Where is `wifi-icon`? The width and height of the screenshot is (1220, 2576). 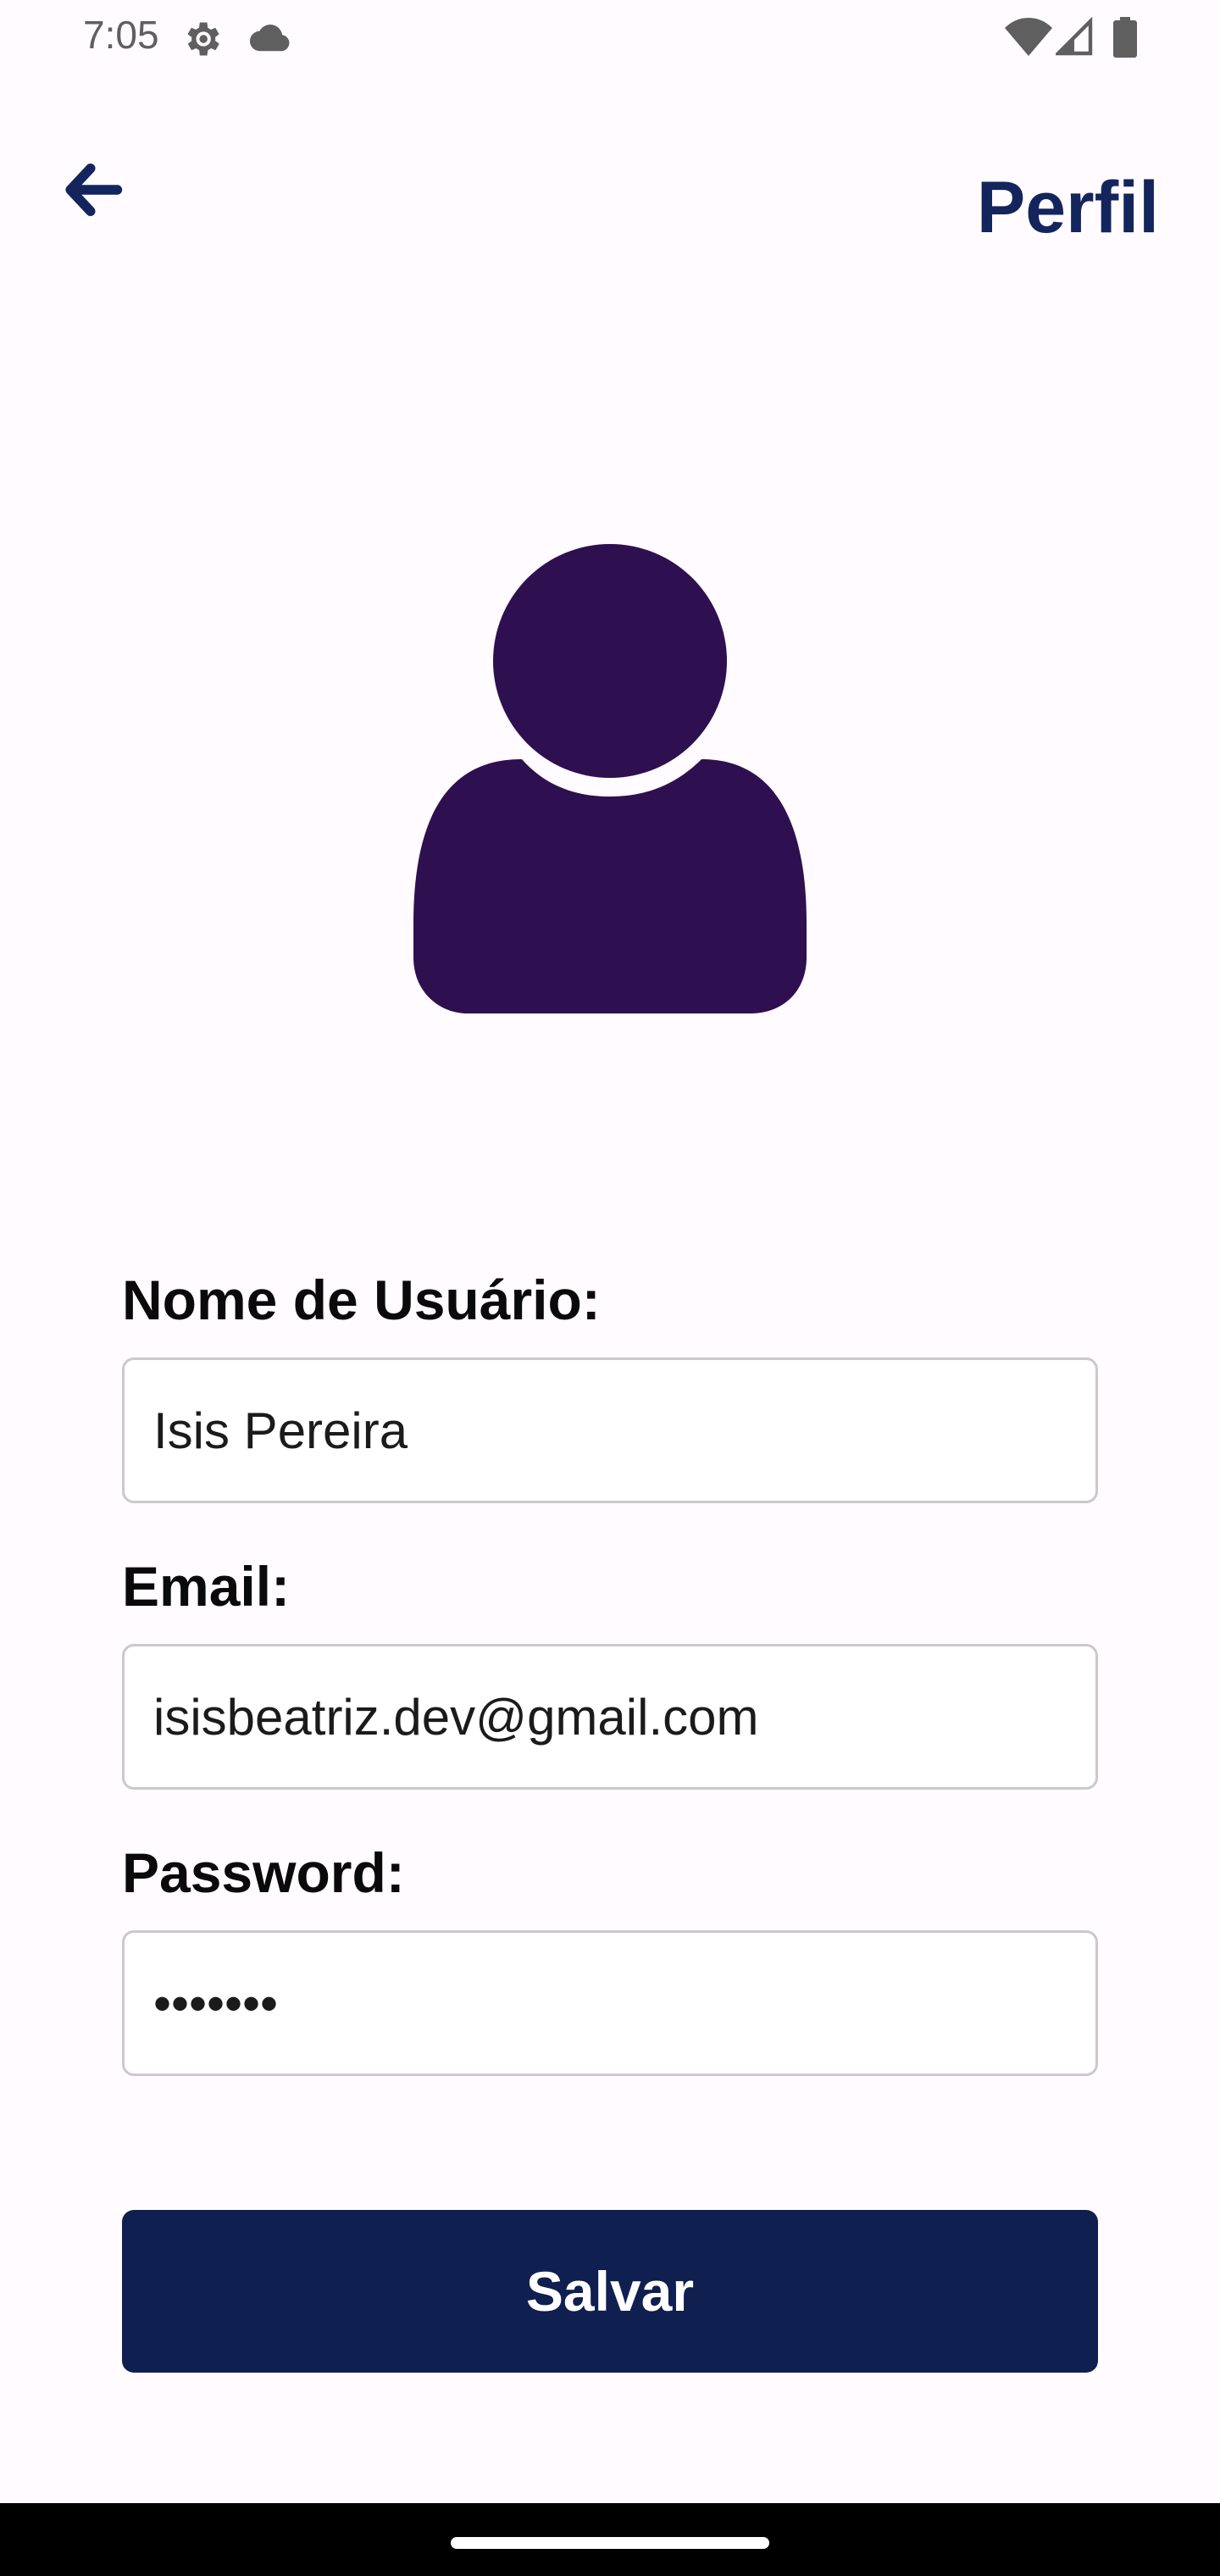 wifi-icon is located at coordinates (1028, 37).